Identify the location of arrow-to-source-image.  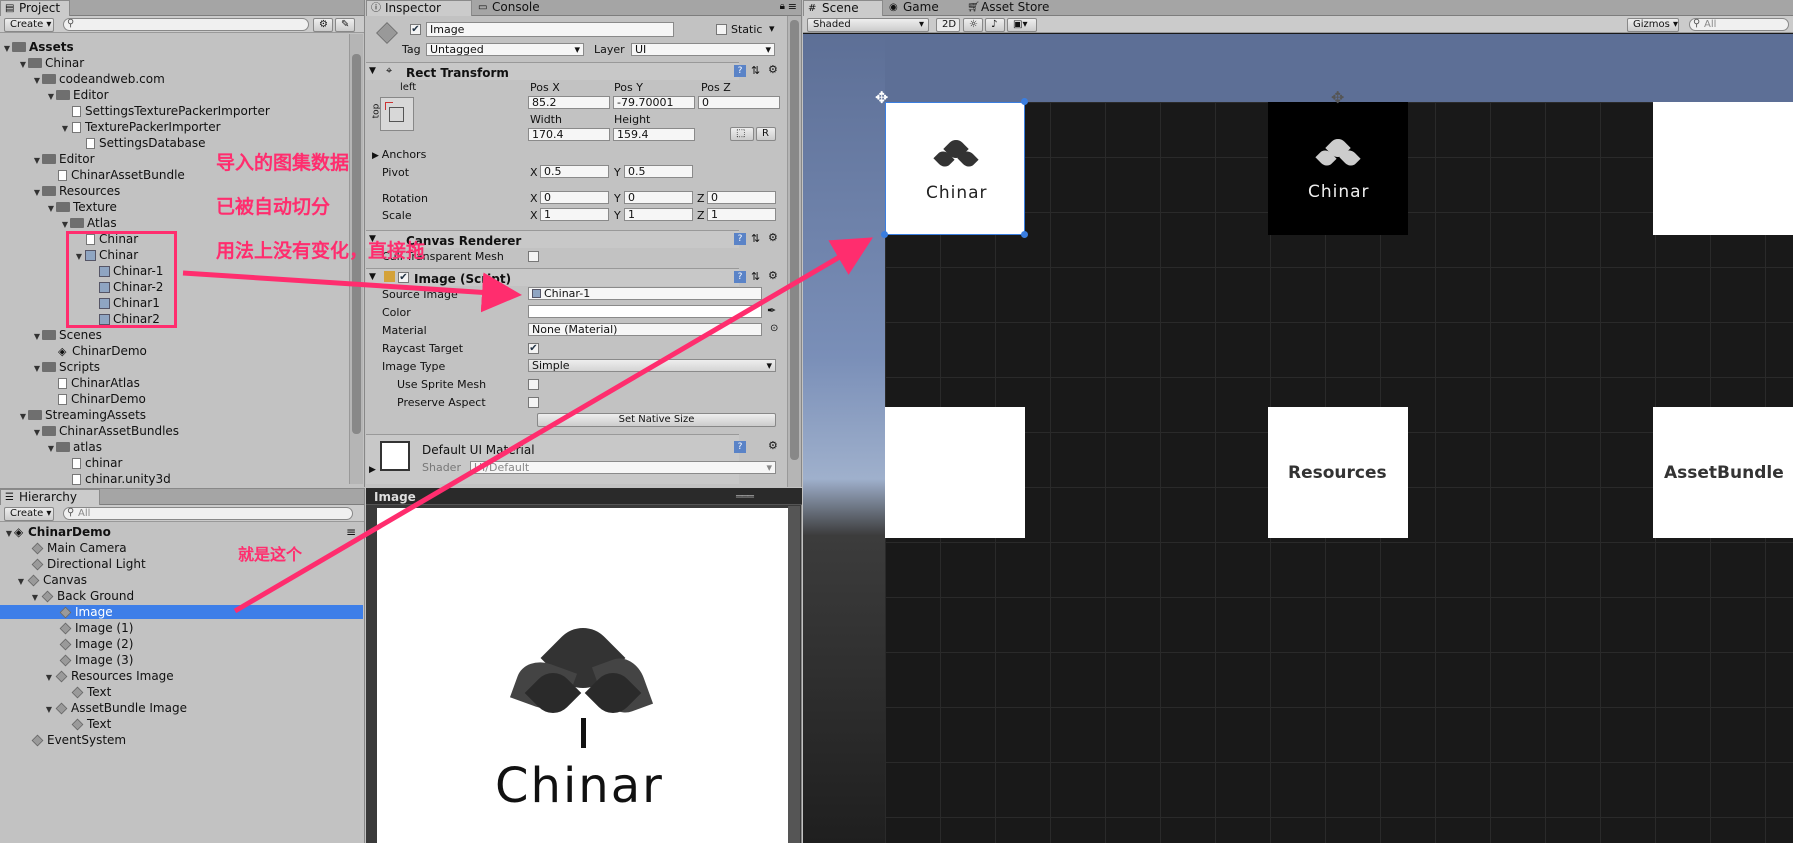
(352, 291).